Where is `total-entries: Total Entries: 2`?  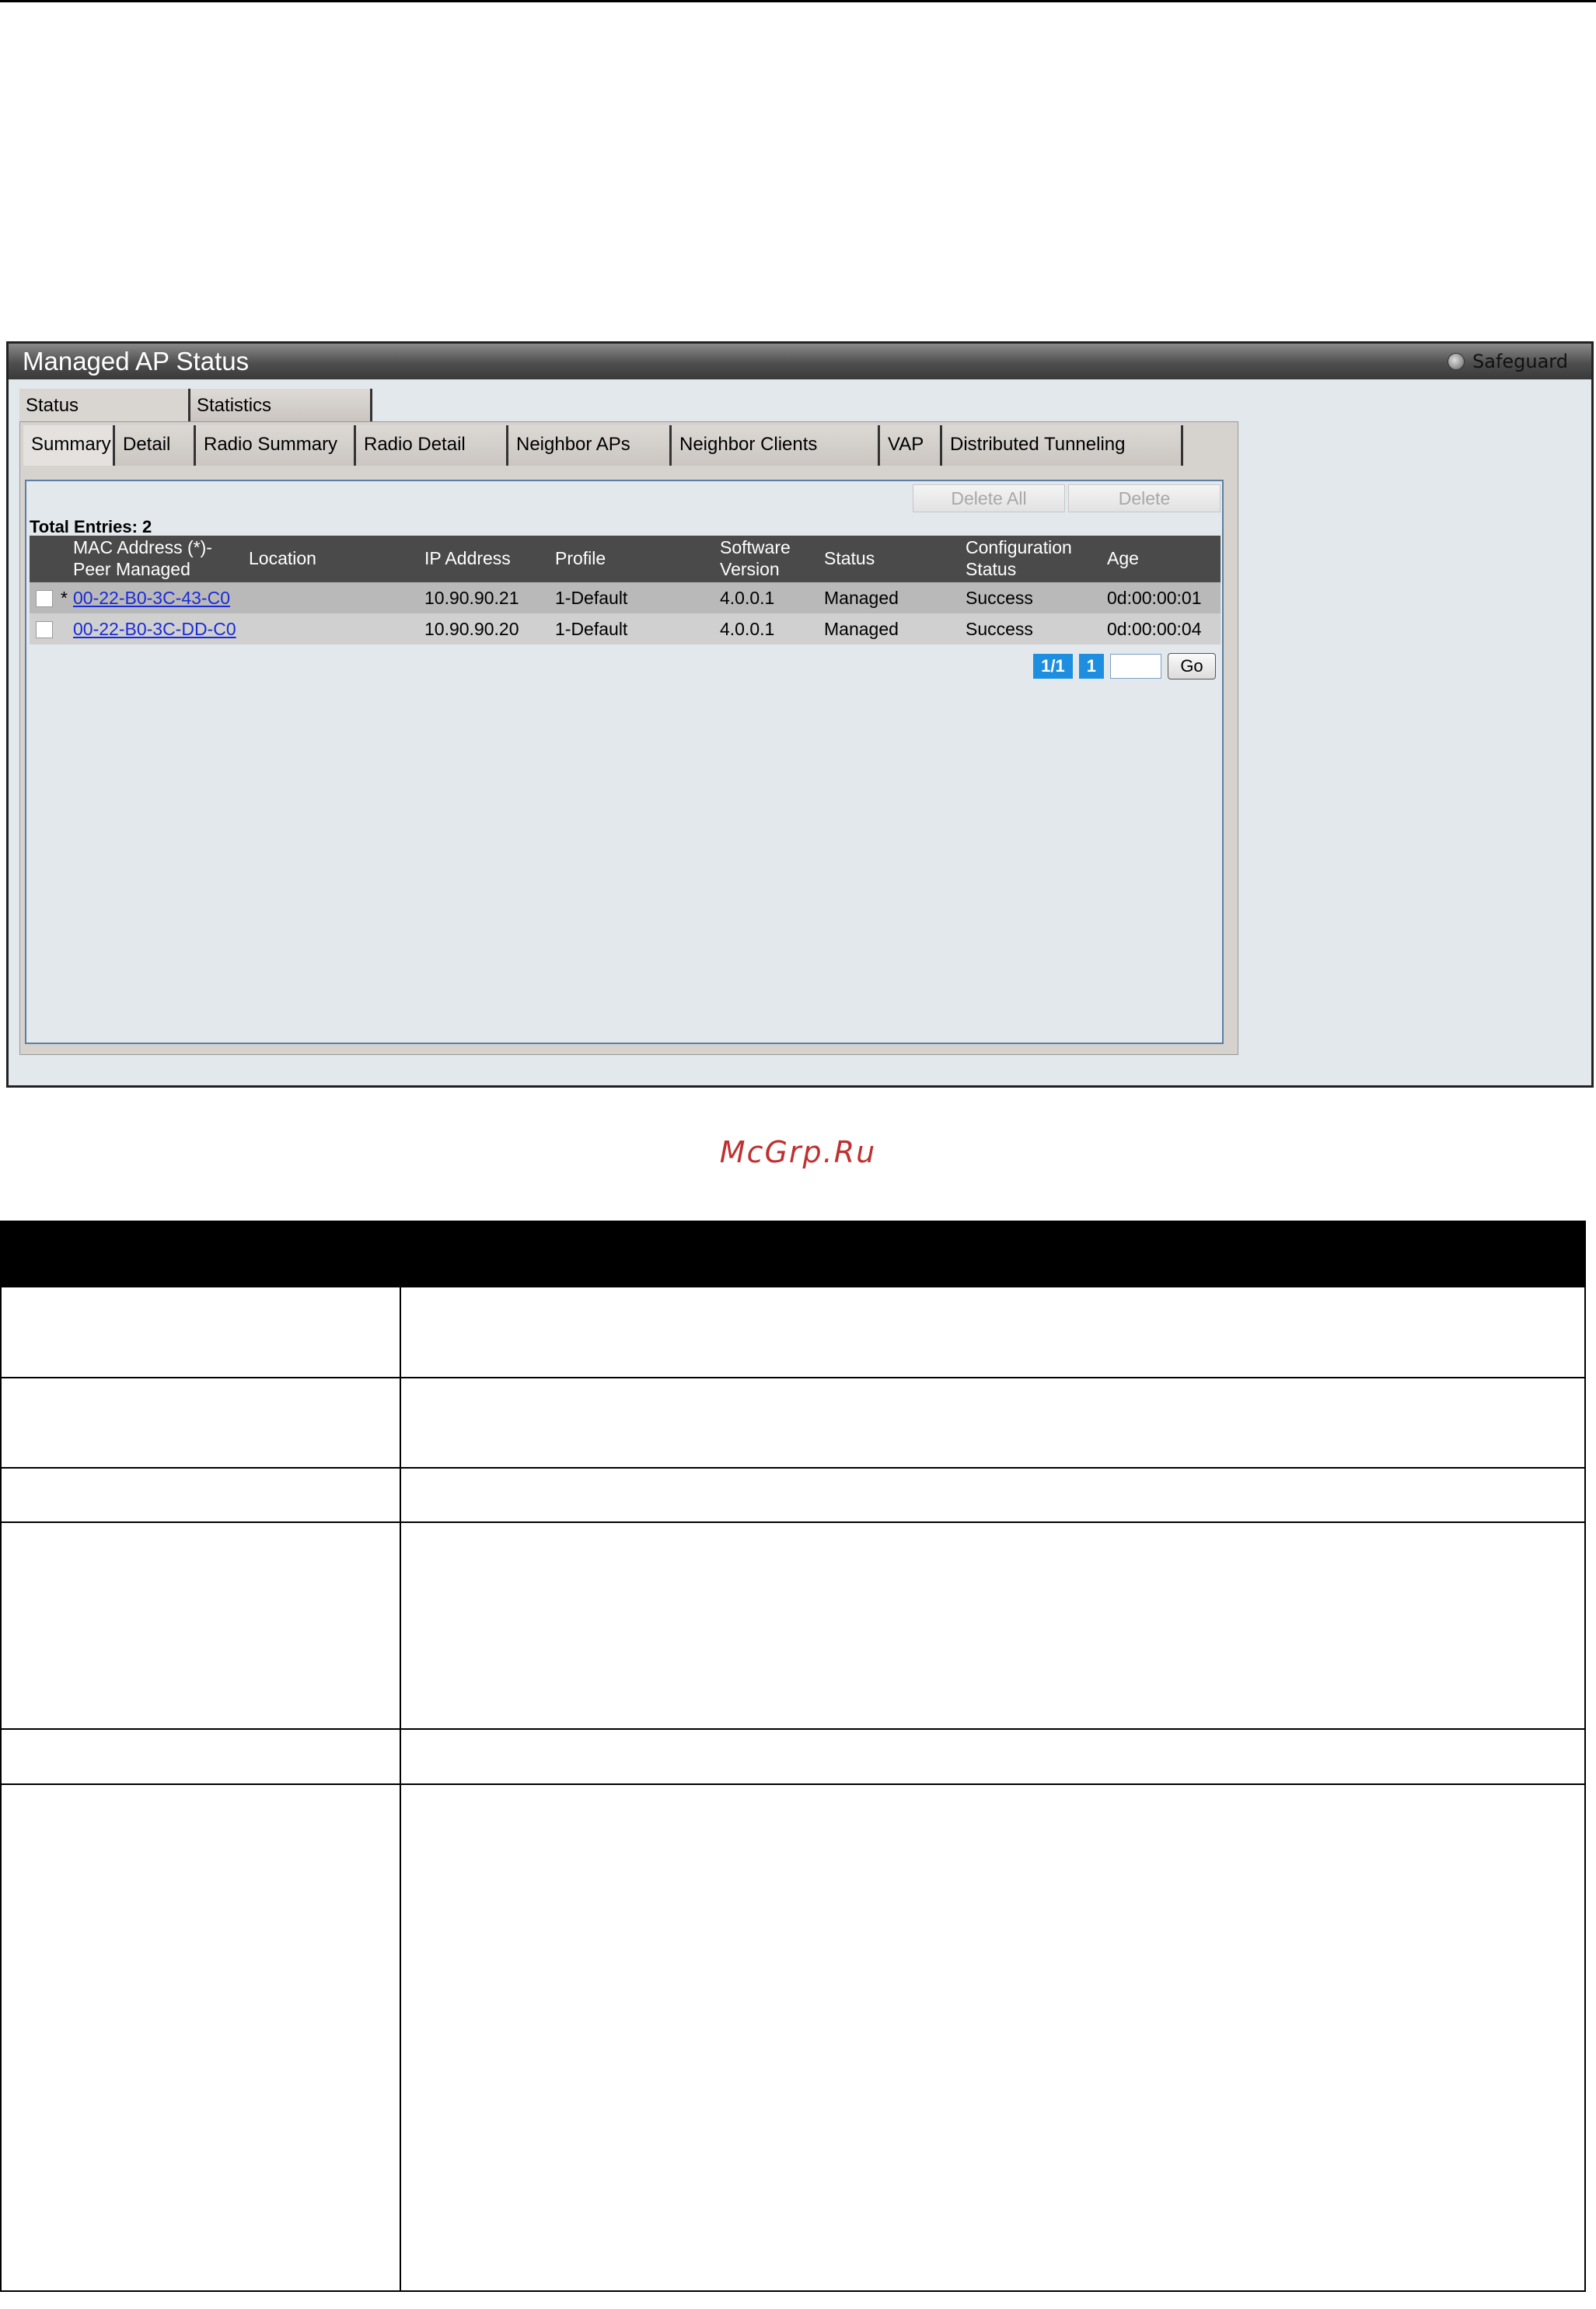
total-entries: Total Entries: 2 is located at coordinates (91, 526).